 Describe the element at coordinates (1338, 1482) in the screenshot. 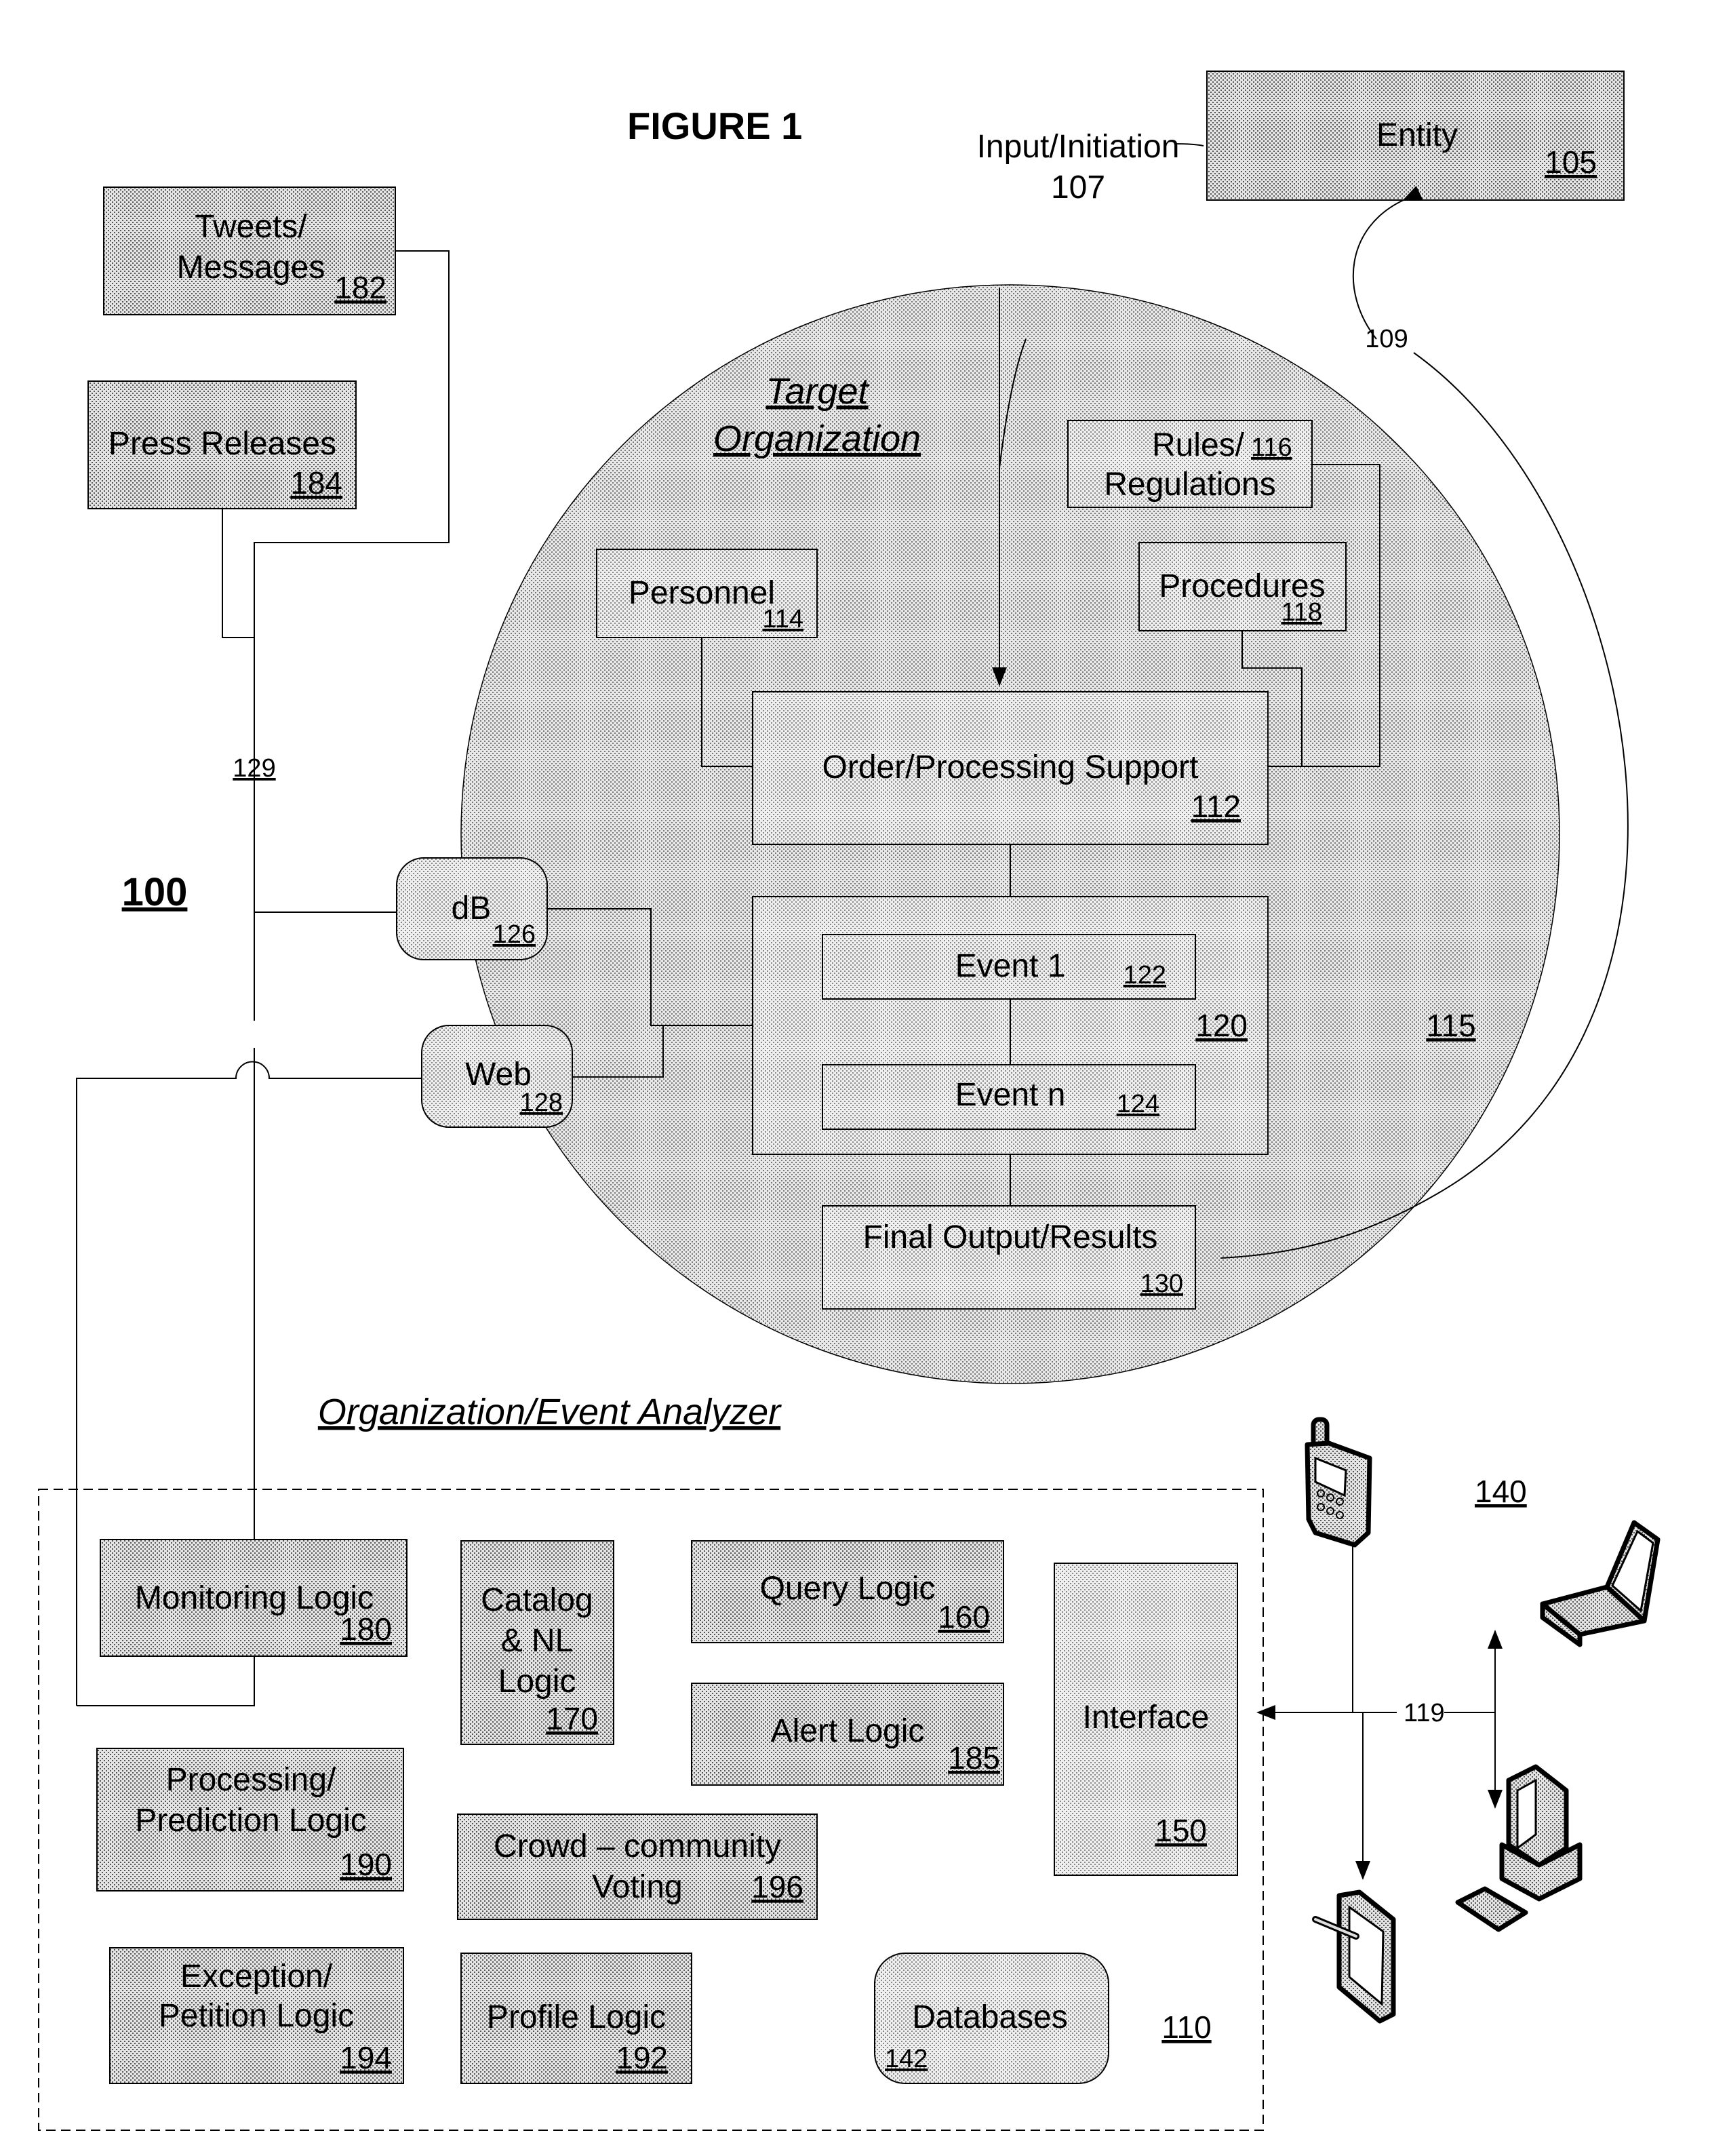

I see `mobile-phone-icon` at that location.